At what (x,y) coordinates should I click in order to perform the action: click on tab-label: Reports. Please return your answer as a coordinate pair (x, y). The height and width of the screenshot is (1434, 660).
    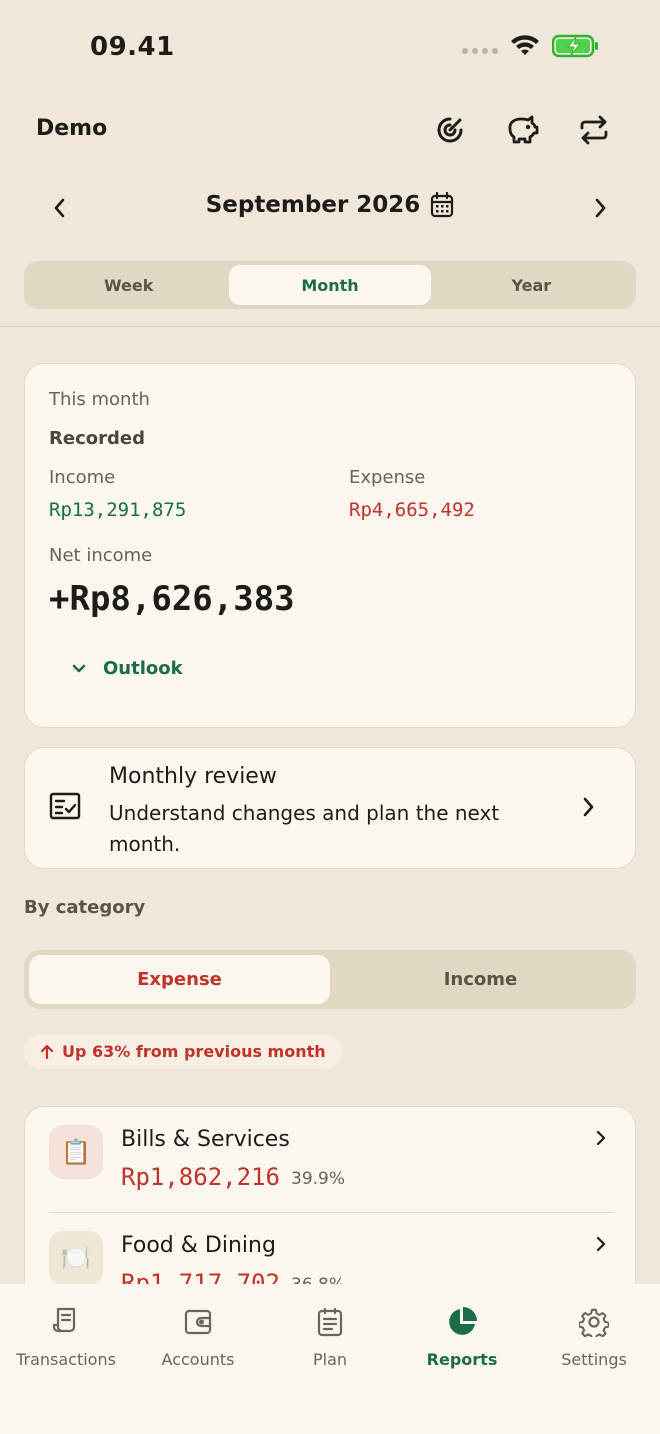
    Looking at the image, I should click on (462, 1359).